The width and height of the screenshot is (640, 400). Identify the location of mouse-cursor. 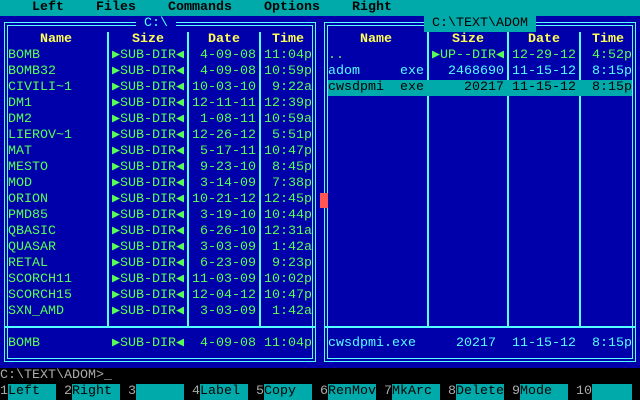
(324, 200).